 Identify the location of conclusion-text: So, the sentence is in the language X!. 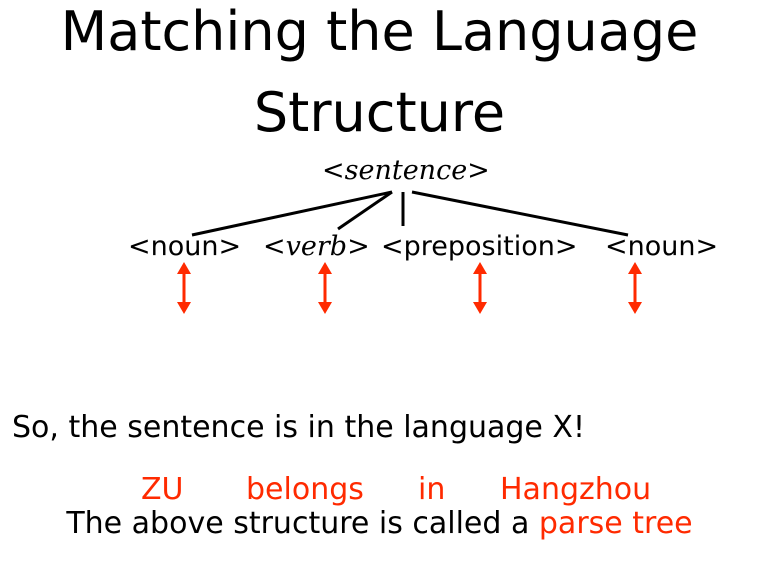
(299, 427).